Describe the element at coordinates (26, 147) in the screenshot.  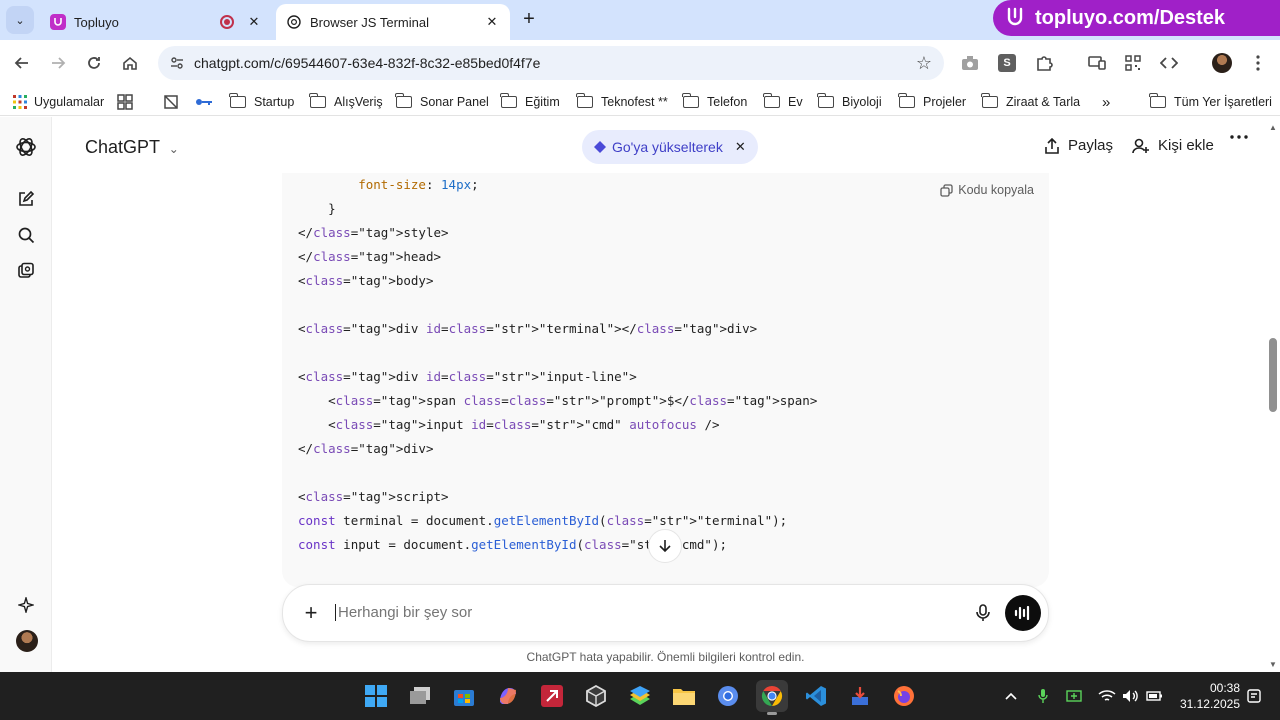
I see `openai-logo-icon` at that location.